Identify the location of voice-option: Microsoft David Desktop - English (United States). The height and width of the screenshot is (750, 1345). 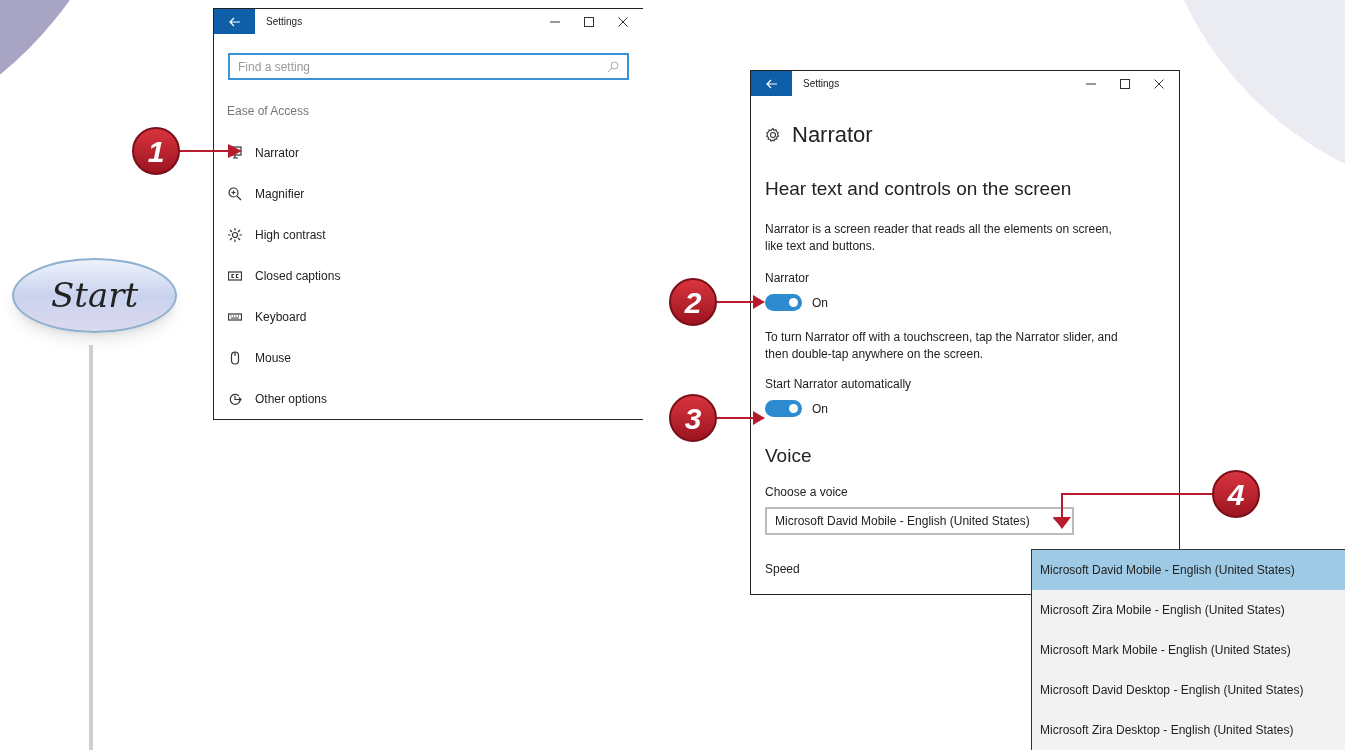
(1188, 690).